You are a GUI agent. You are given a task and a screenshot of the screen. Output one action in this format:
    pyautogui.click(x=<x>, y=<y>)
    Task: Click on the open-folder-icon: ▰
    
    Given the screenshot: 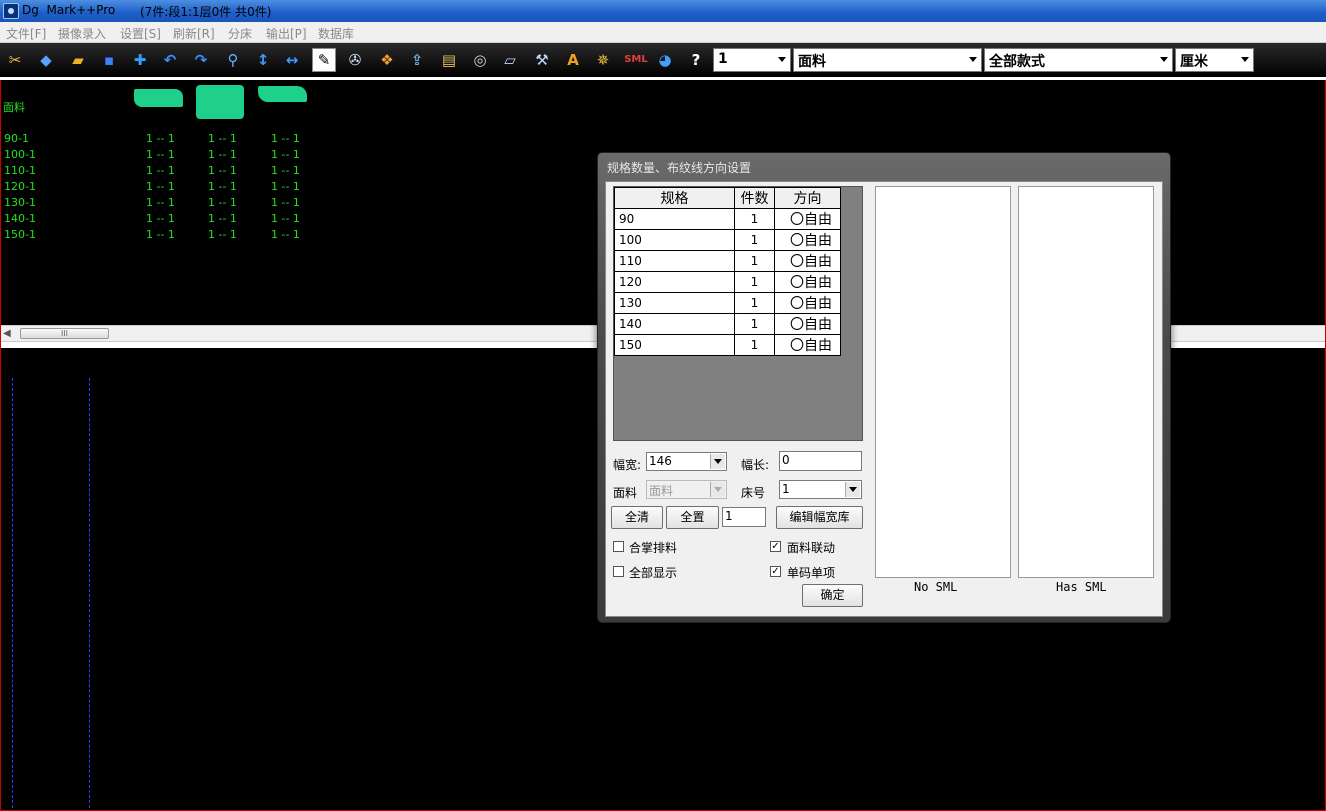 What is the action you would take?
    pyautogui.click(x=78, y=60)
    